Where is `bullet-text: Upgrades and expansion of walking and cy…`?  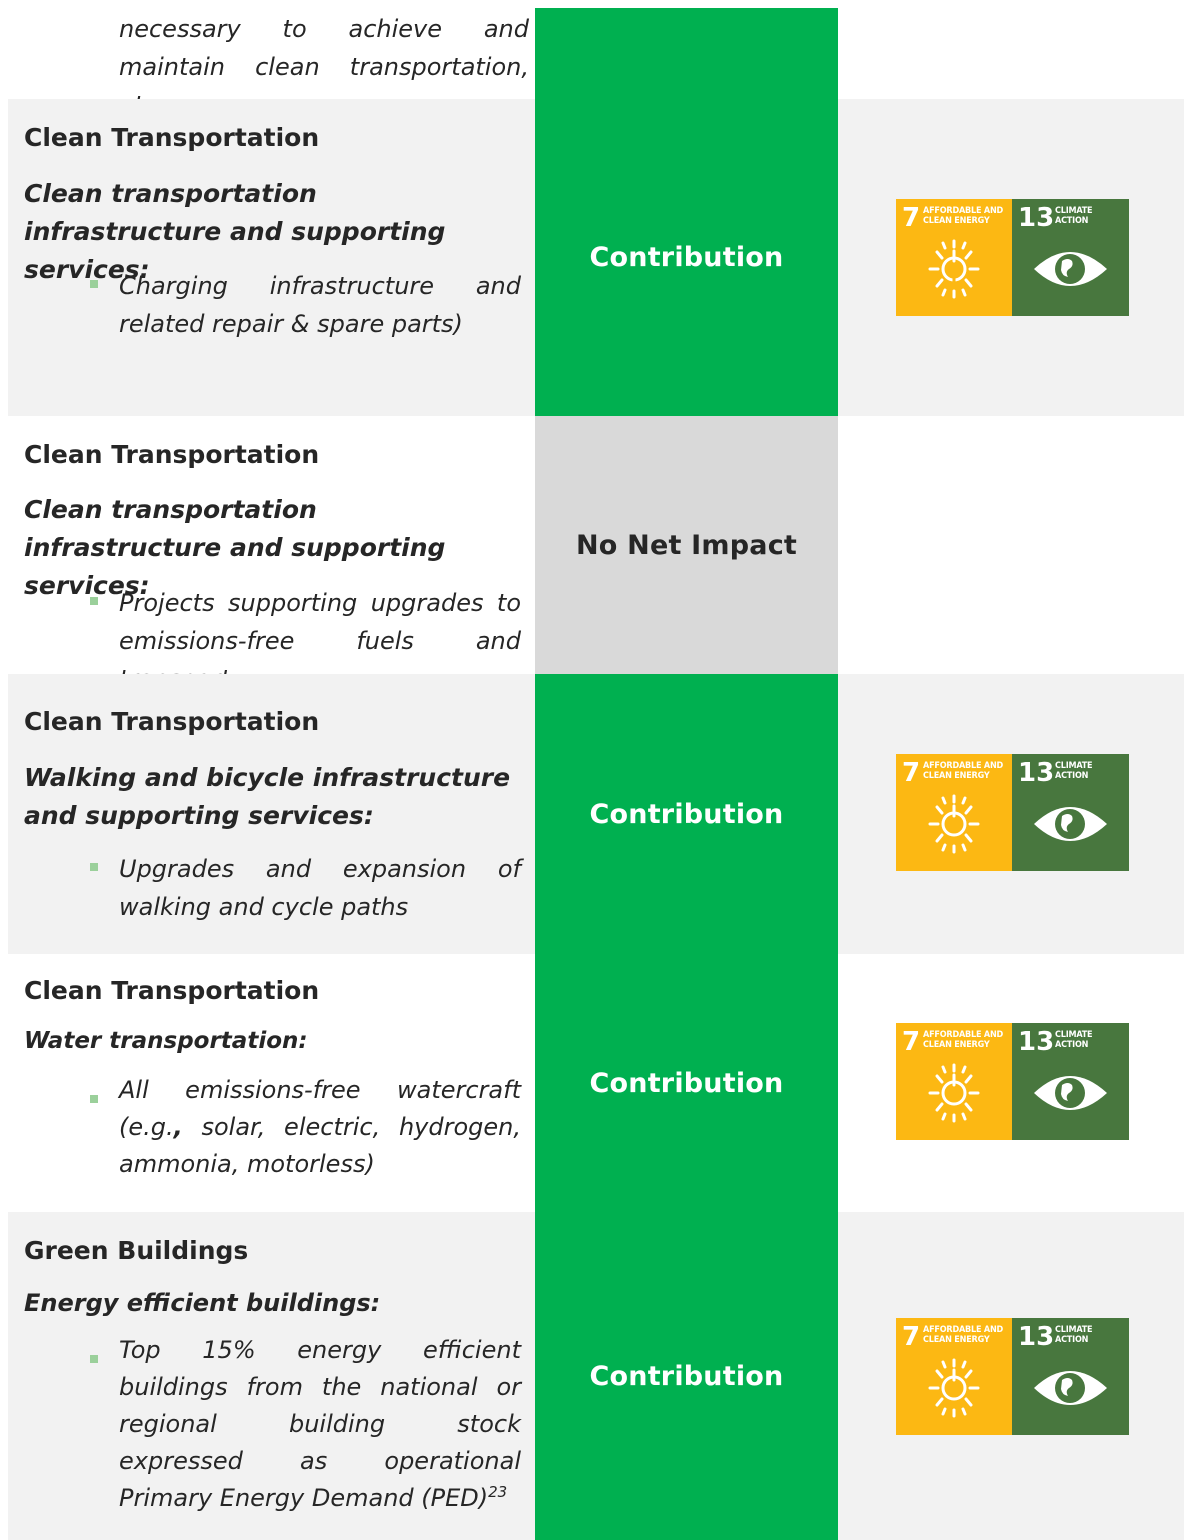 bullet-text: Upgrades and expansion of walking and cy… is located at coordinates (320, 888).